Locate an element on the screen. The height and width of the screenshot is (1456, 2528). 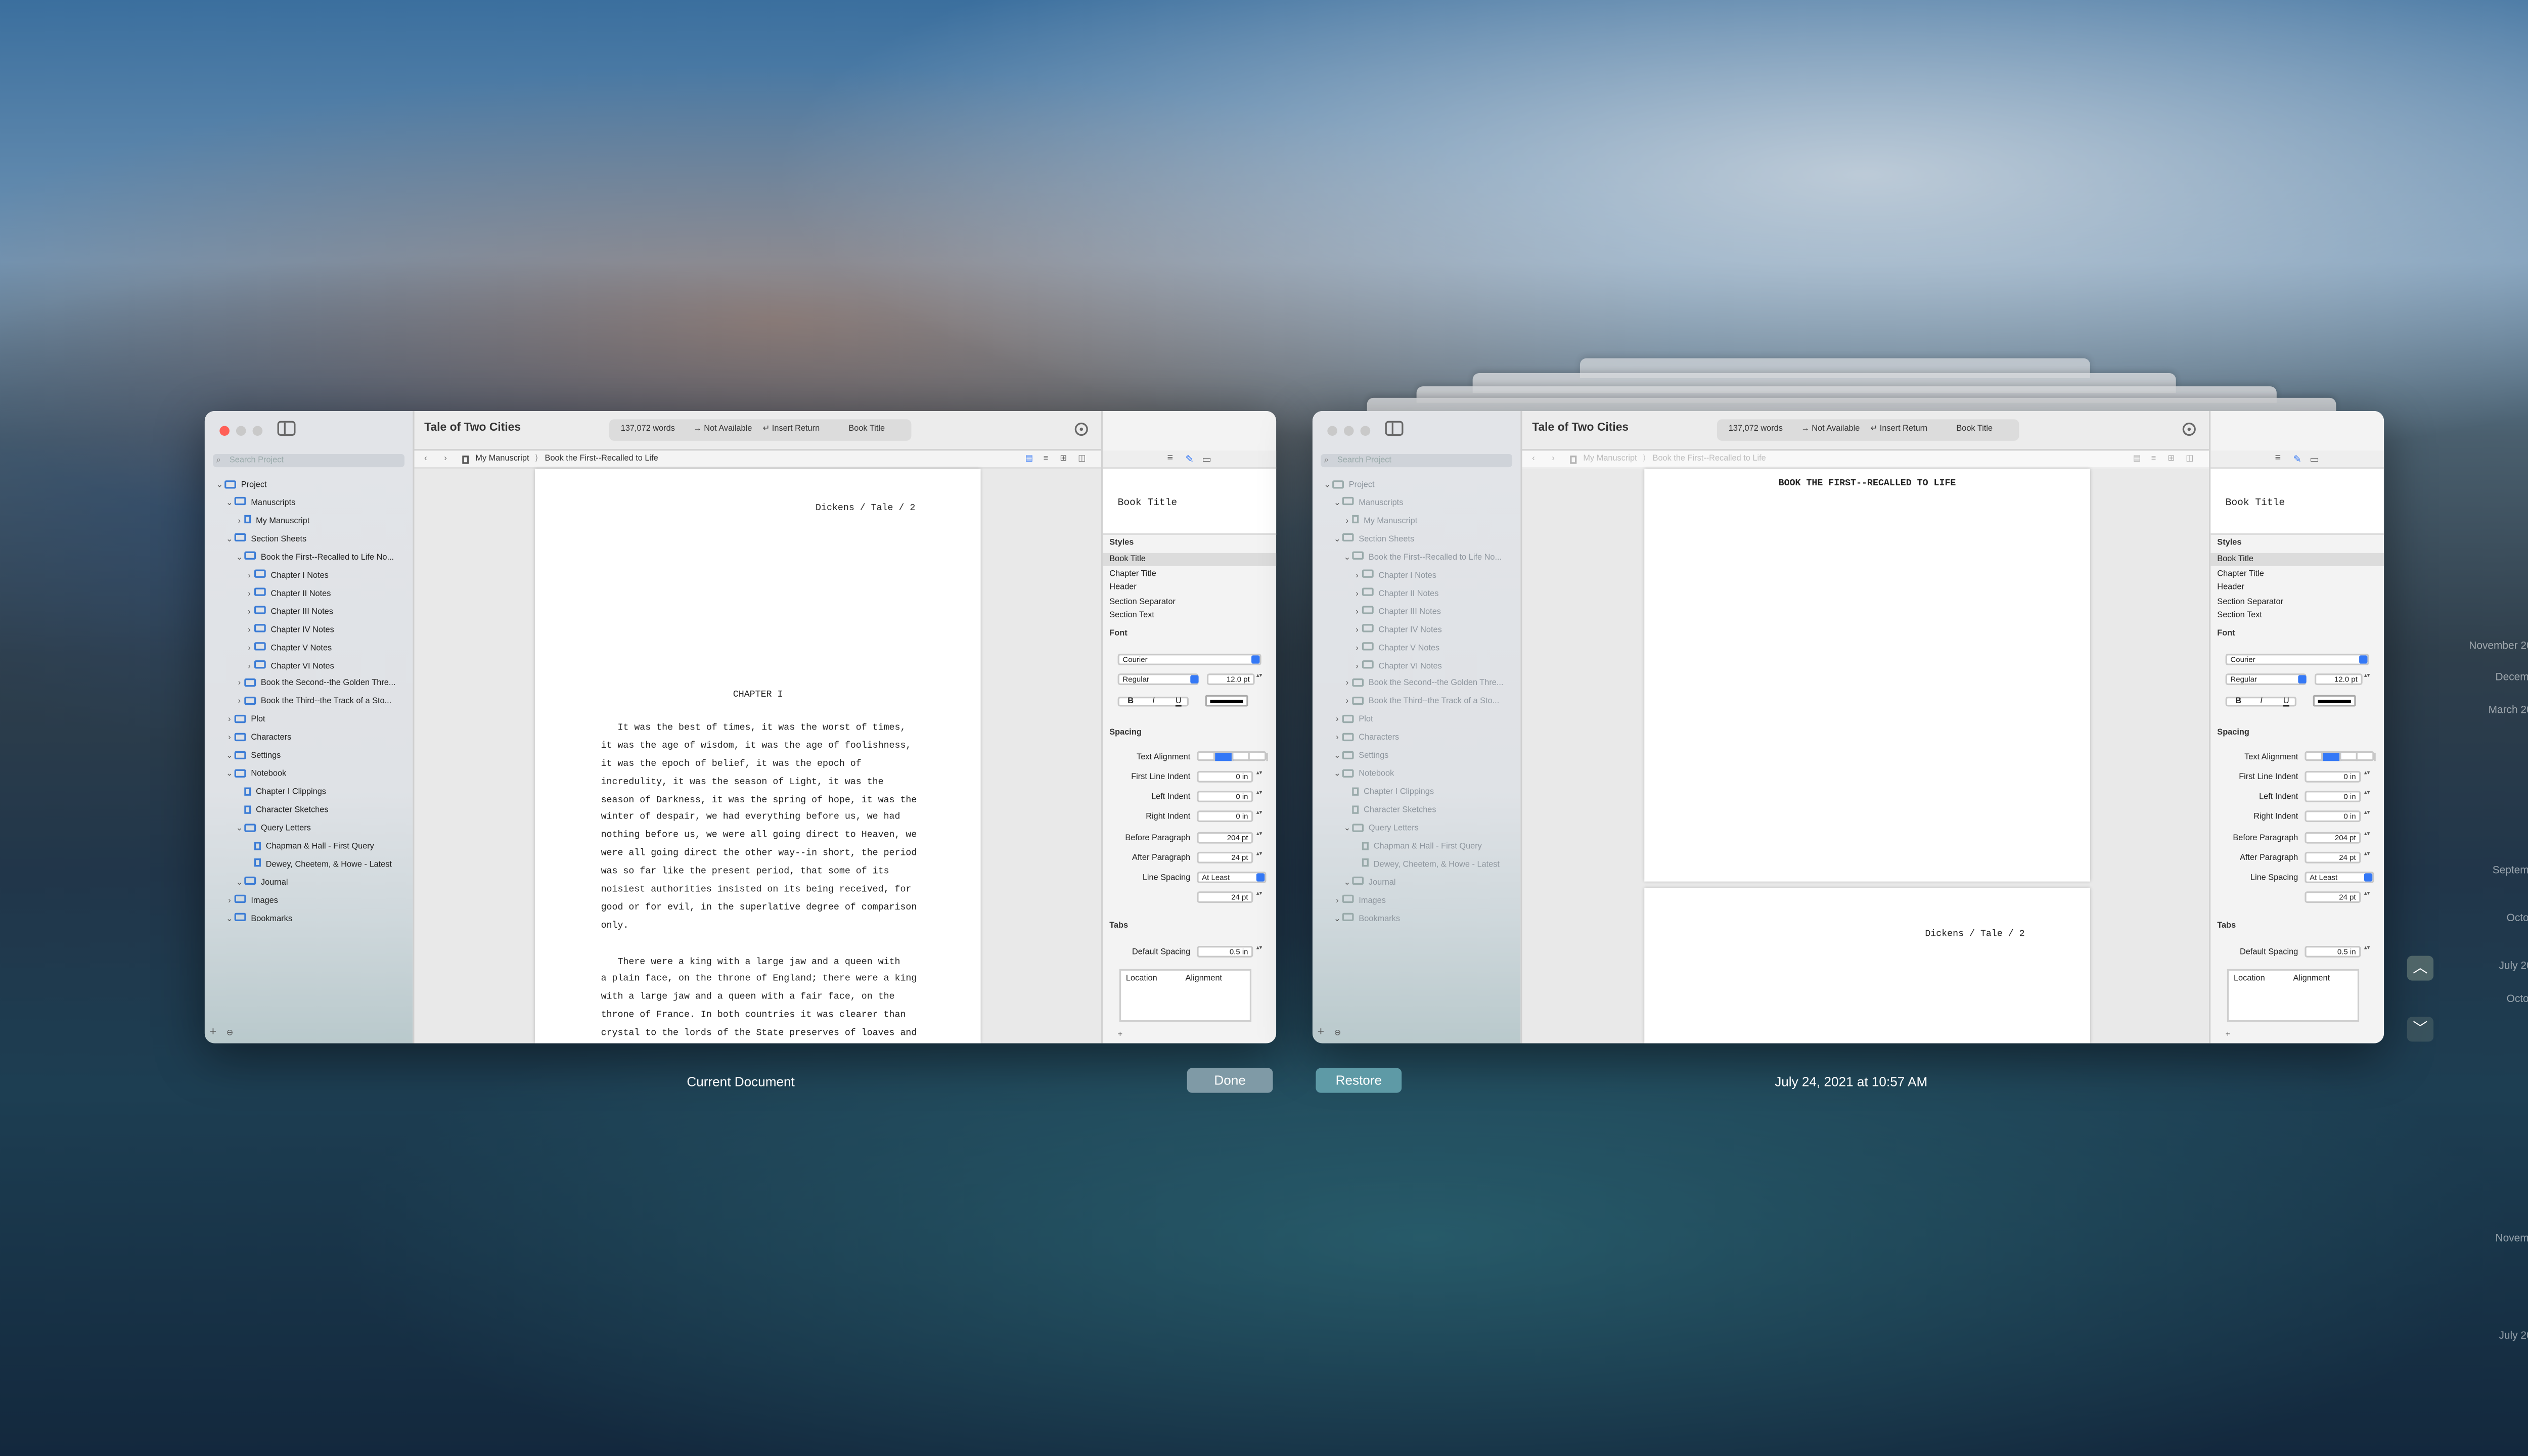
binder-item: ⌄ Manuscripts is located at coordinates (259, 503).